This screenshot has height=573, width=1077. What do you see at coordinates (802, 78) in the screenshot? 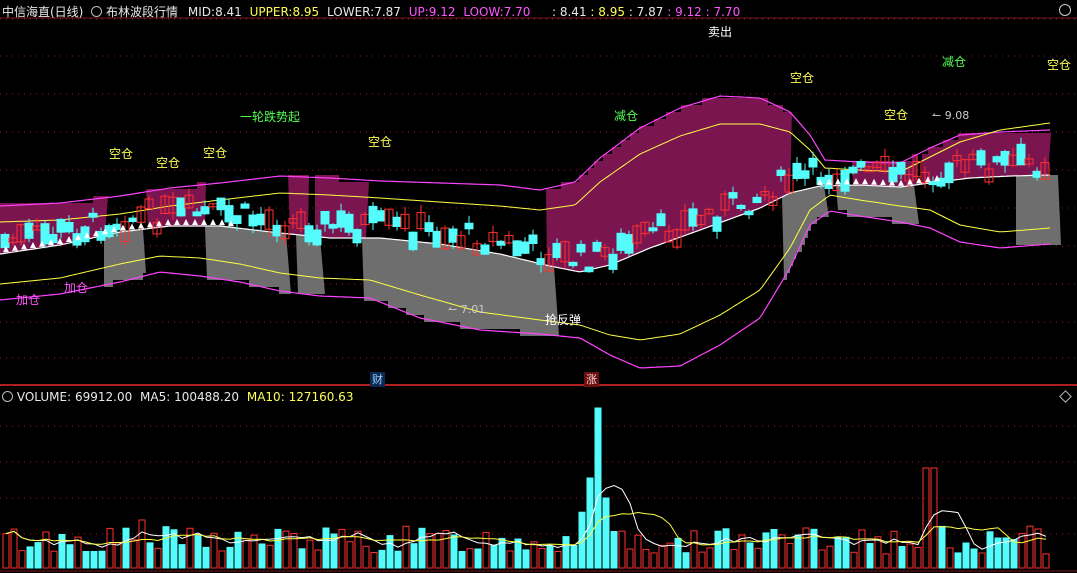
I see `annotation-kongcang-5: 空仓` at bounding box center [802, 78].